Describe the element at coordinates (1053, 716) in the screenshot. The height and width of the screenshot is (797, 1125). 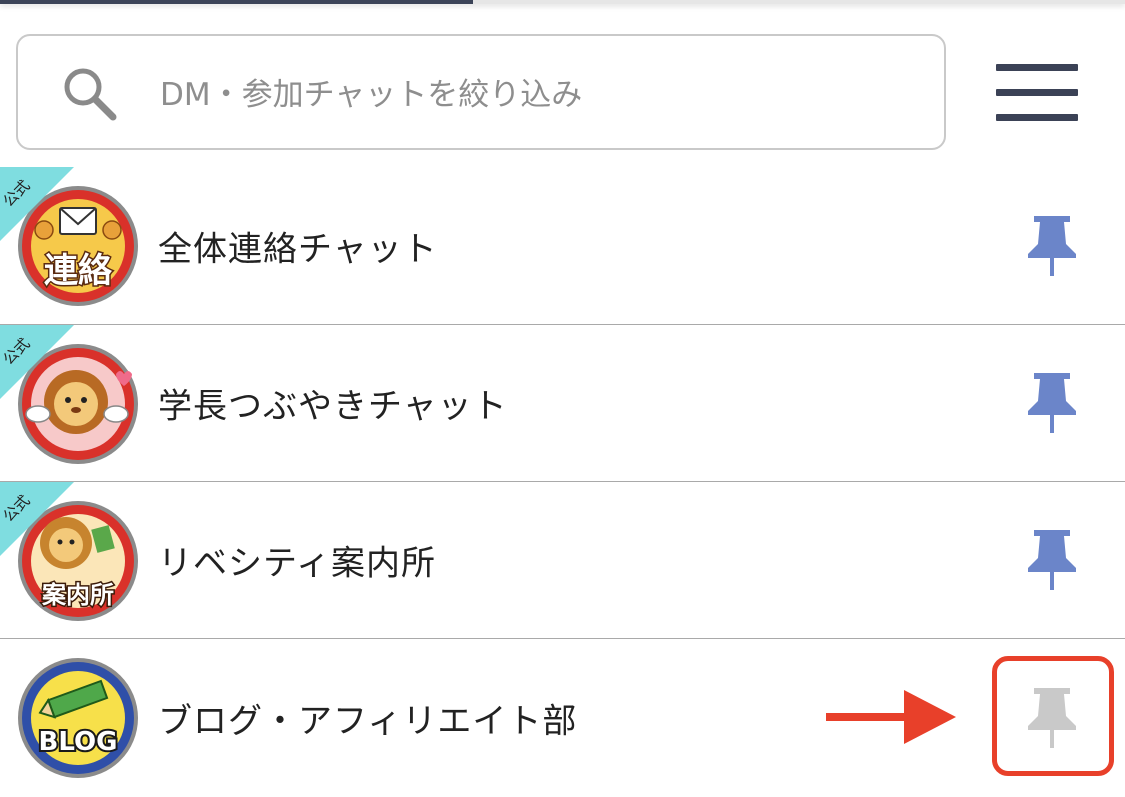
I see `highlight-annotation` at that location.